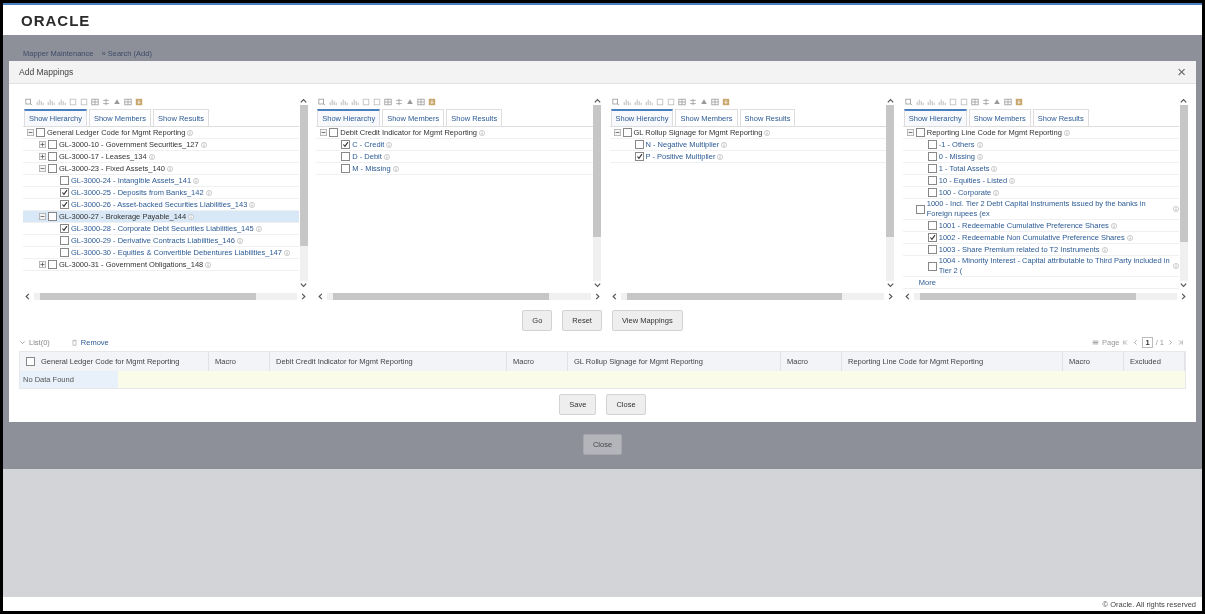 This screenshot has width=1205, height=614. I want to click on chevron-right-icon, so click(304, 296).